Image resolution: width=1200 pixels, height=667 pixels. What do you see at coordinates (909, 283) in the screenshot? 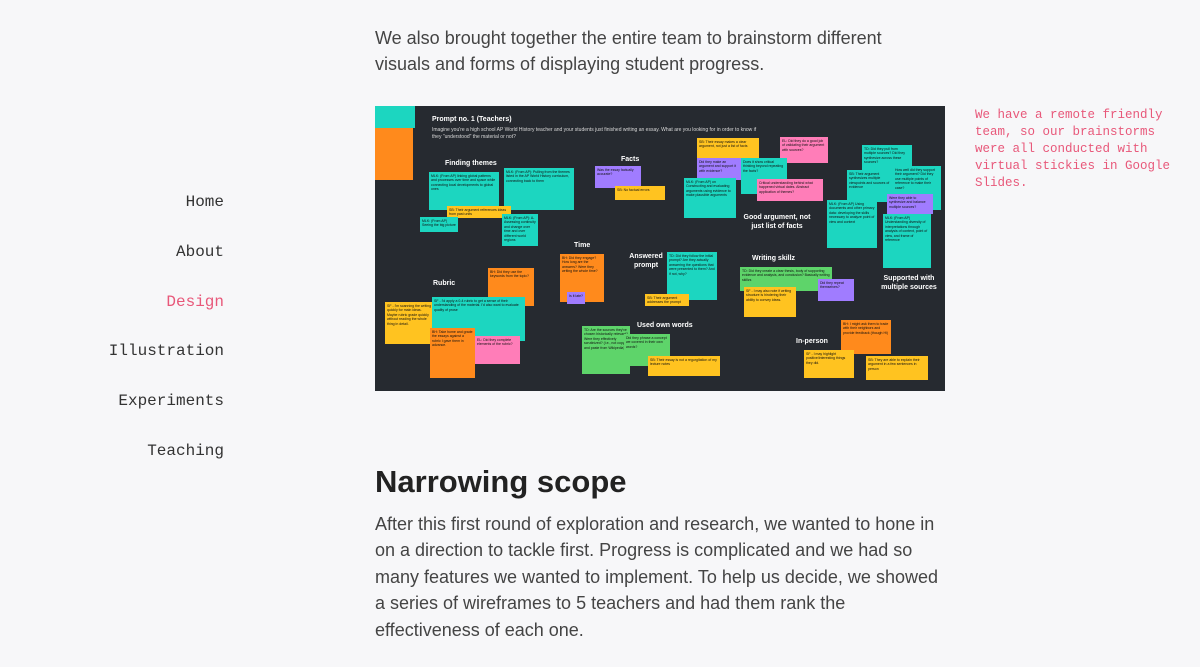
I see `theme-label: Supported with multiple sources` at bounding box center [909, 283].